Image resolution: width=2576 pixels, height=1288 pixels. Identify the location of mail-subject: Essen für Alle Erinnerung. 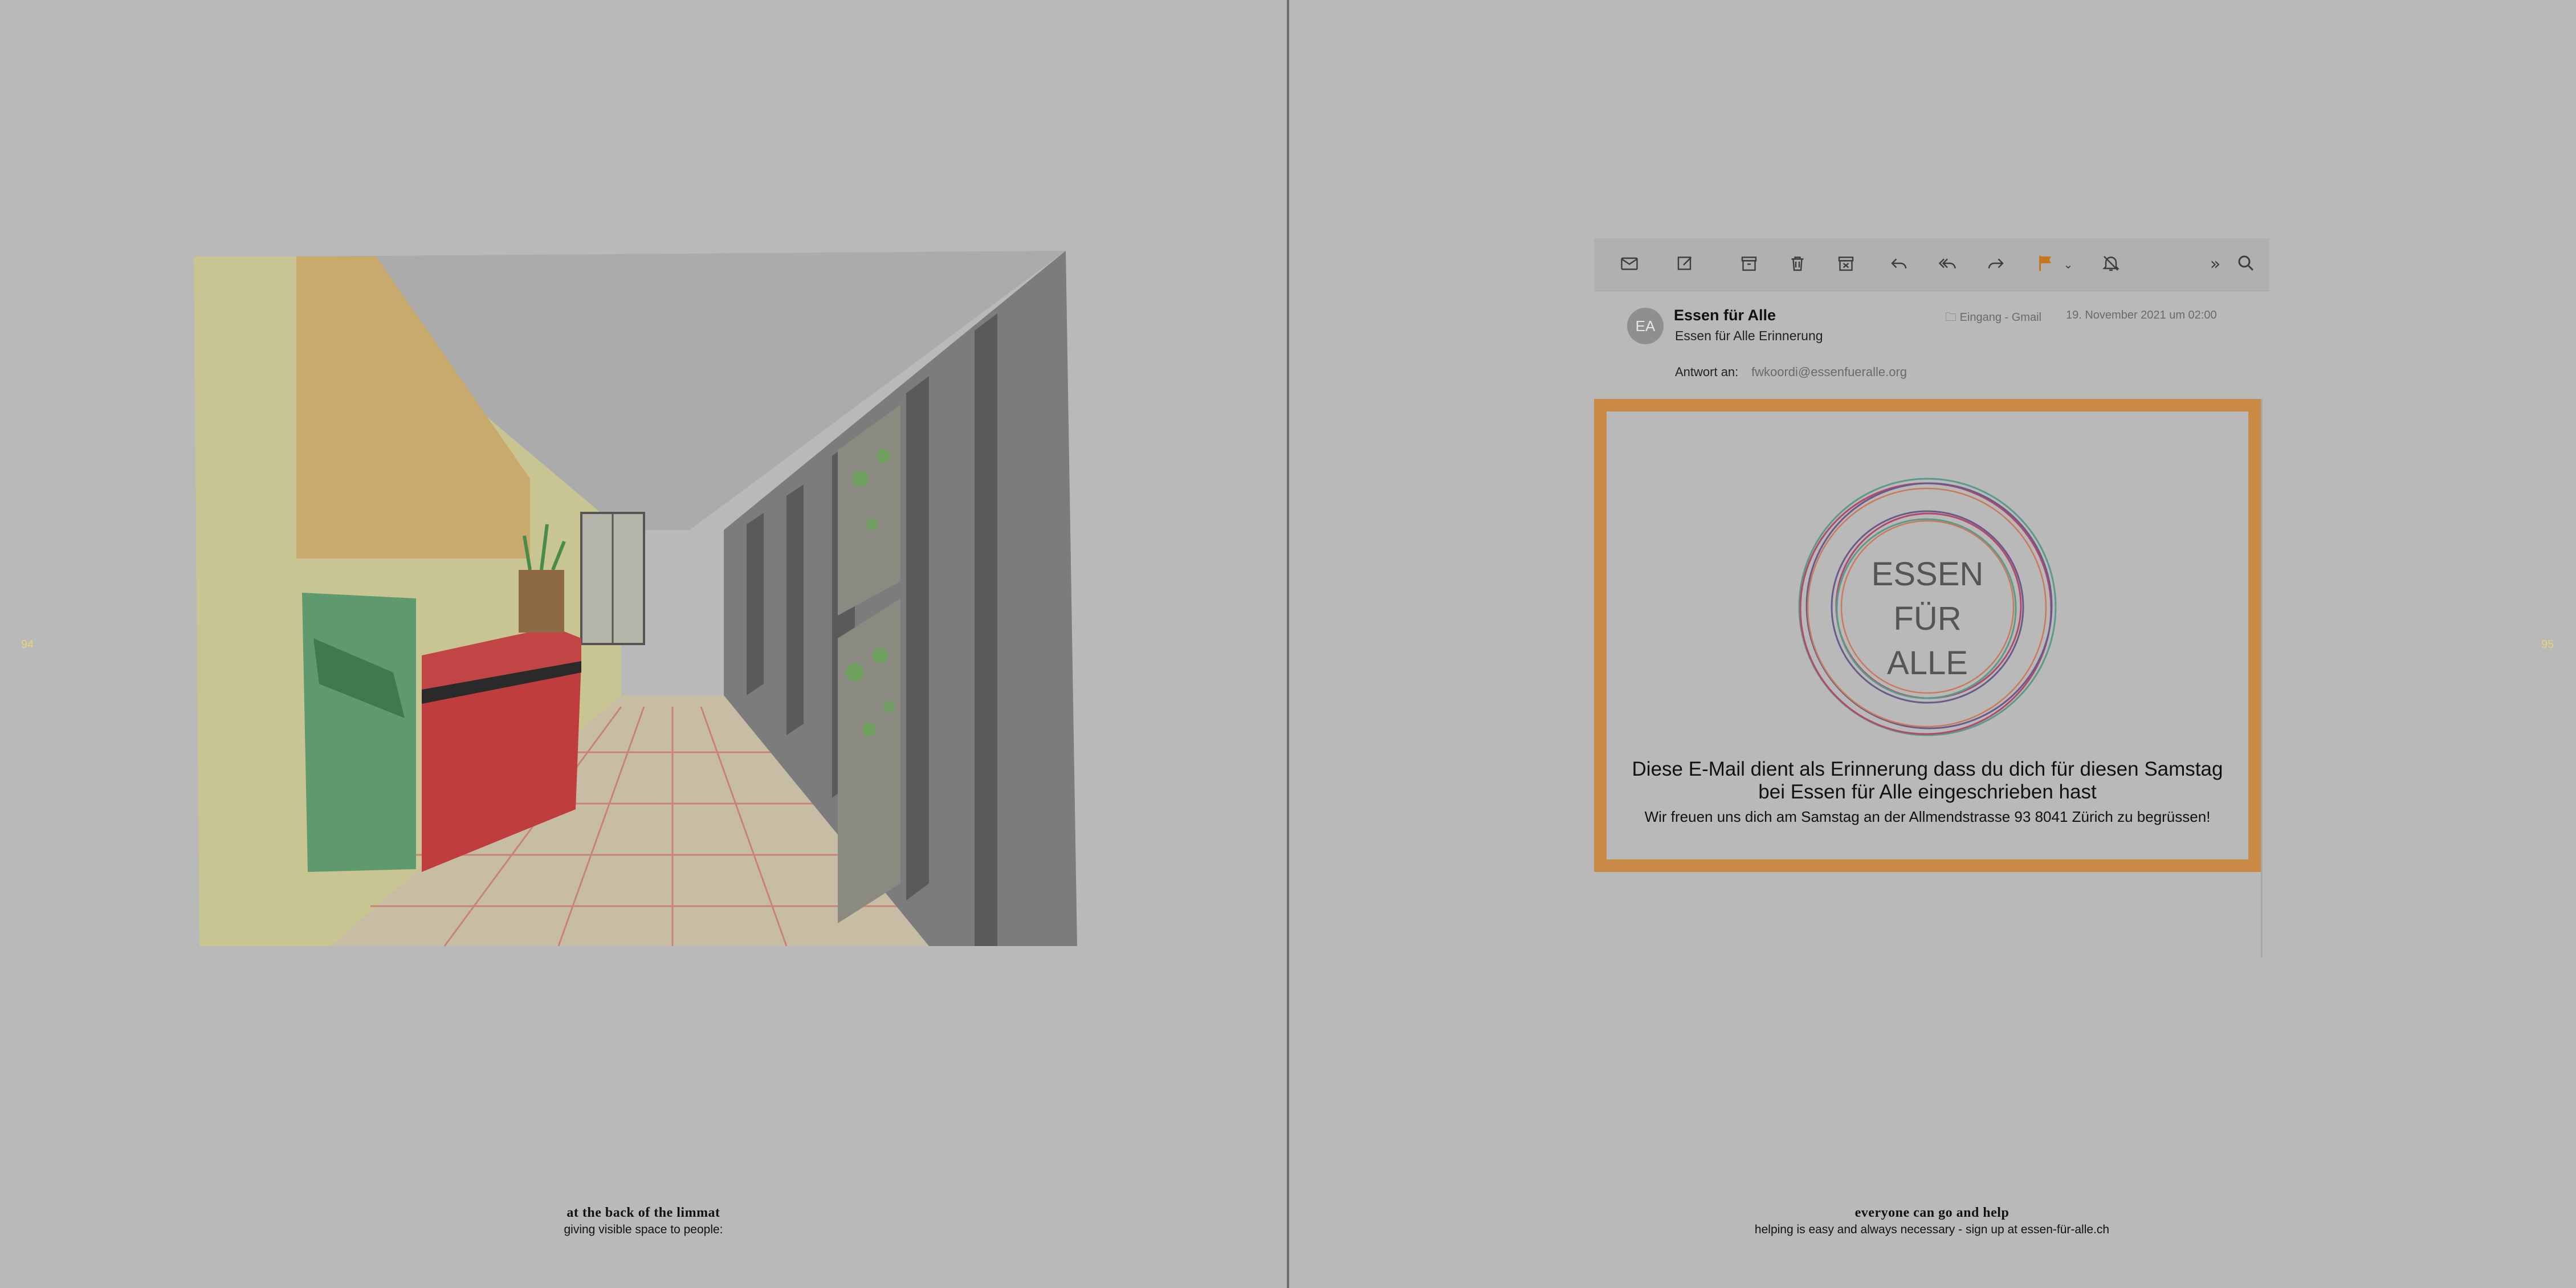
(1749, 335).